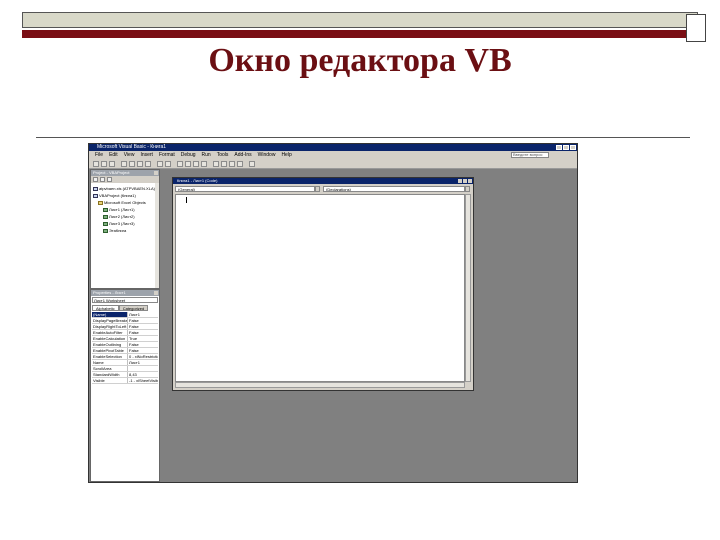 The height and width of the screenshot is (540, 720). I want to click on close-button, so click(573, 147).